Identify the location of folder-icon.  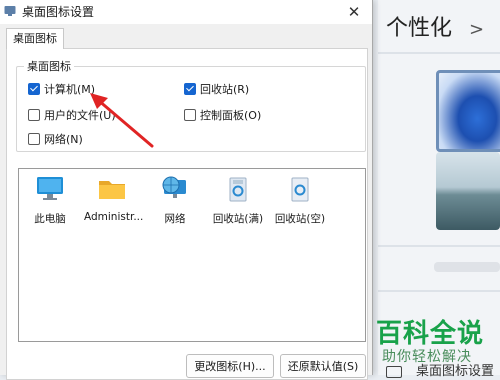
(112, 190).